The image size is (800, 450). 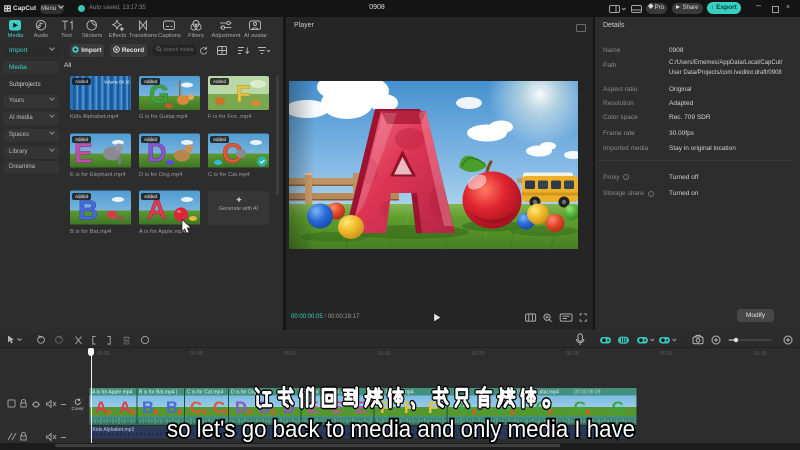 I want to click on svg-text: F, so click(x=243, y=94).